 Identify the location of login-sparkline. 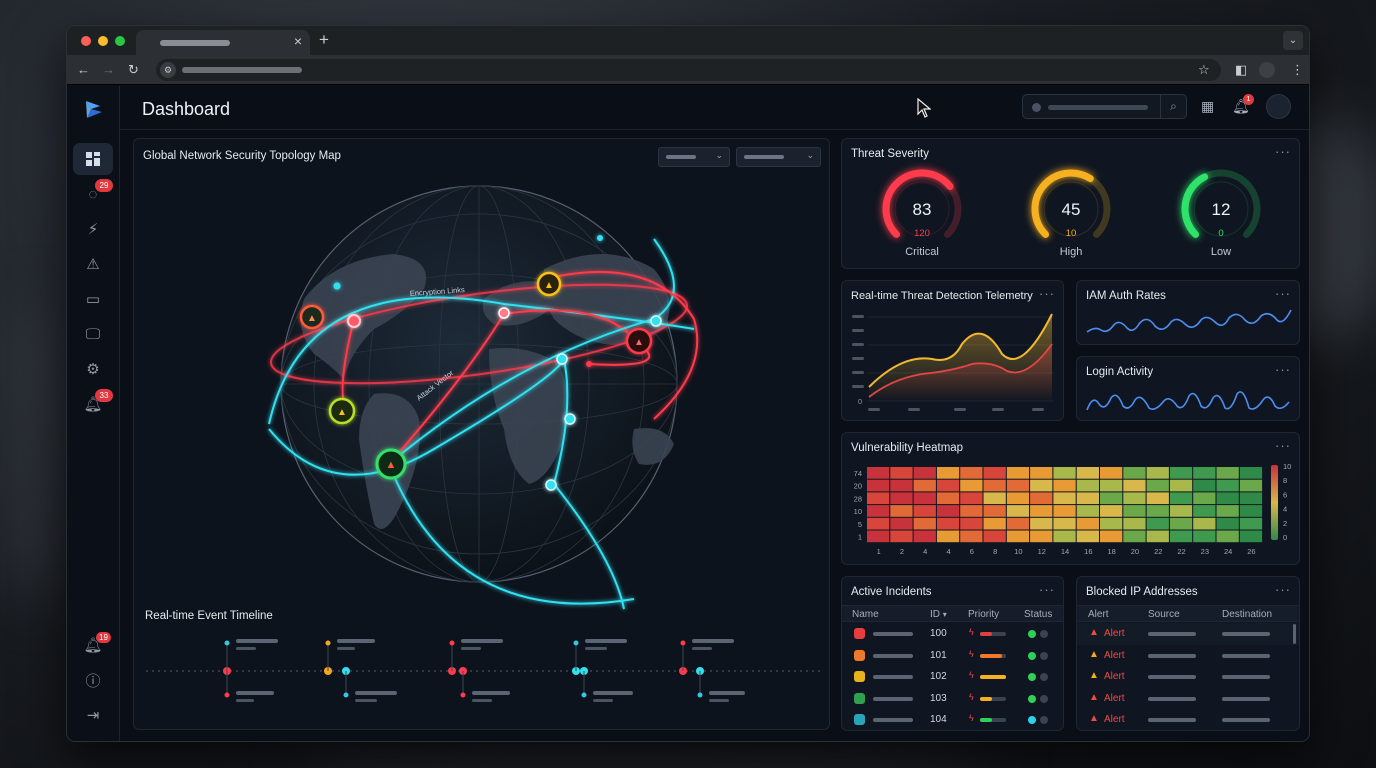
(1189, 402).